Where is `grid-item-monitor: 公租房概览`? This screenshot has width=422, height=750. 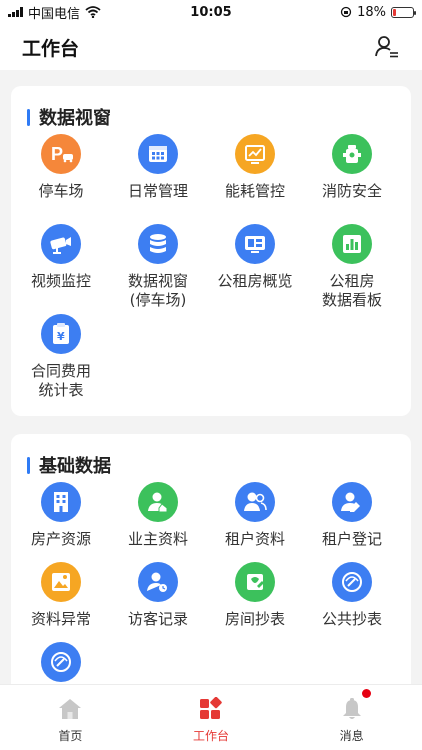 grid-item-monitor: 公租房概览 is located at coordinates (255, 257).